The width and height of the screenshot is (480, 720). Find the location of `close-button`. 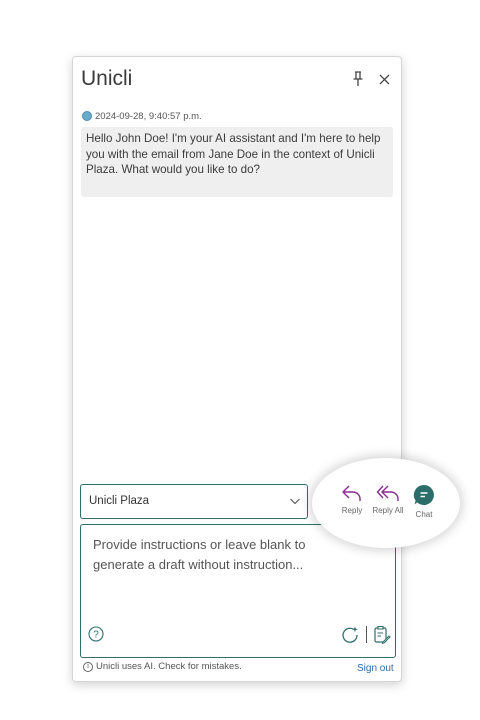

close-button is located at coordinates (384, 79).